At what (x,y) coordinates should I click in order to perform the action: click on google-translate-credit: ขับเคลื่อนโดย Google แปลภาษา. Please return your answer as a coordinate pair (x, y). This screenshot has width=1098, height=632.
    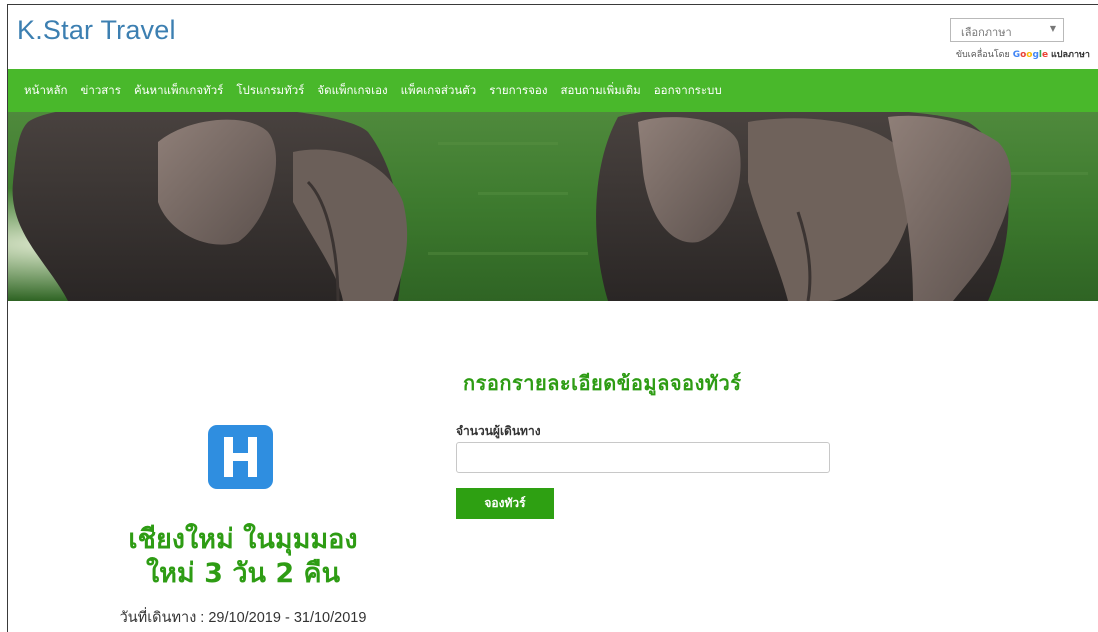
    Looking at the image, I should click on (1023, 54).